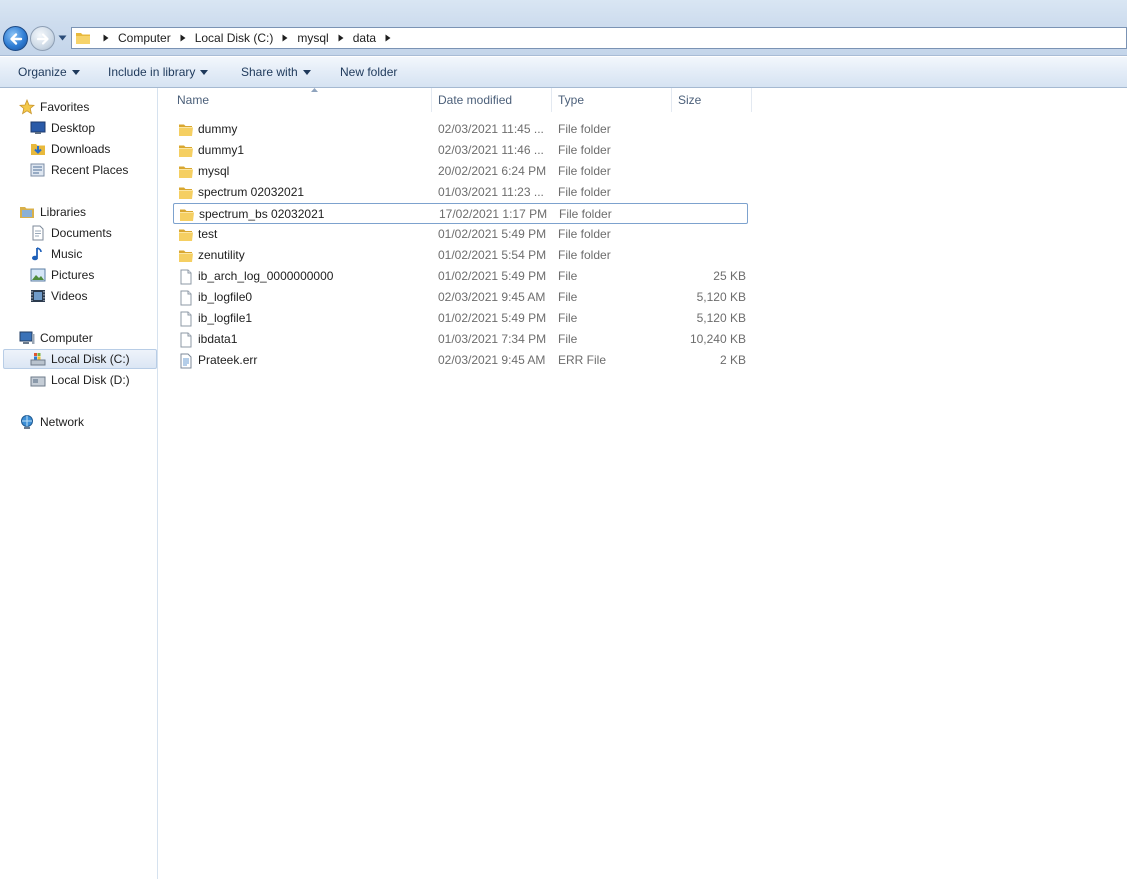  I want to click on text-file-icon, so click(186, 361).